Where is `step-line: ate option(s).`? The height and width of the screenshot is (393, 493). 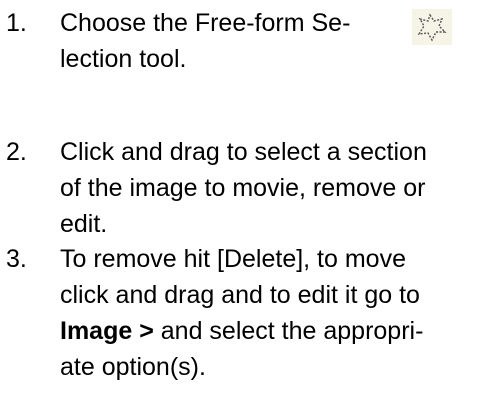 step-line: ate option(s). is located at coordinates (133, 367).